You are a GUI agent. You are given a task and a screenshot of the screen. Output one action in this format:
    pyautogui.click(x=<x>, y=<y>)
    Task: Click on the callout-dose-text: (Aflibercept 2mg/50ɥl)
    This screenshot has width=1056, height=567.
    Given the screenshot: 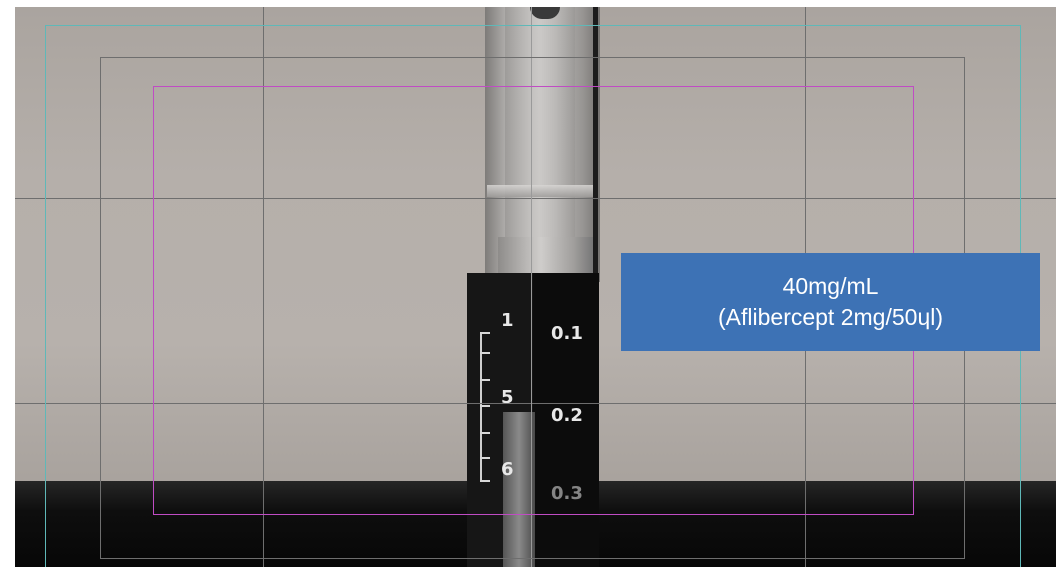 What is the action you would take?
    pyautogui.click(x=830, y=317)
    